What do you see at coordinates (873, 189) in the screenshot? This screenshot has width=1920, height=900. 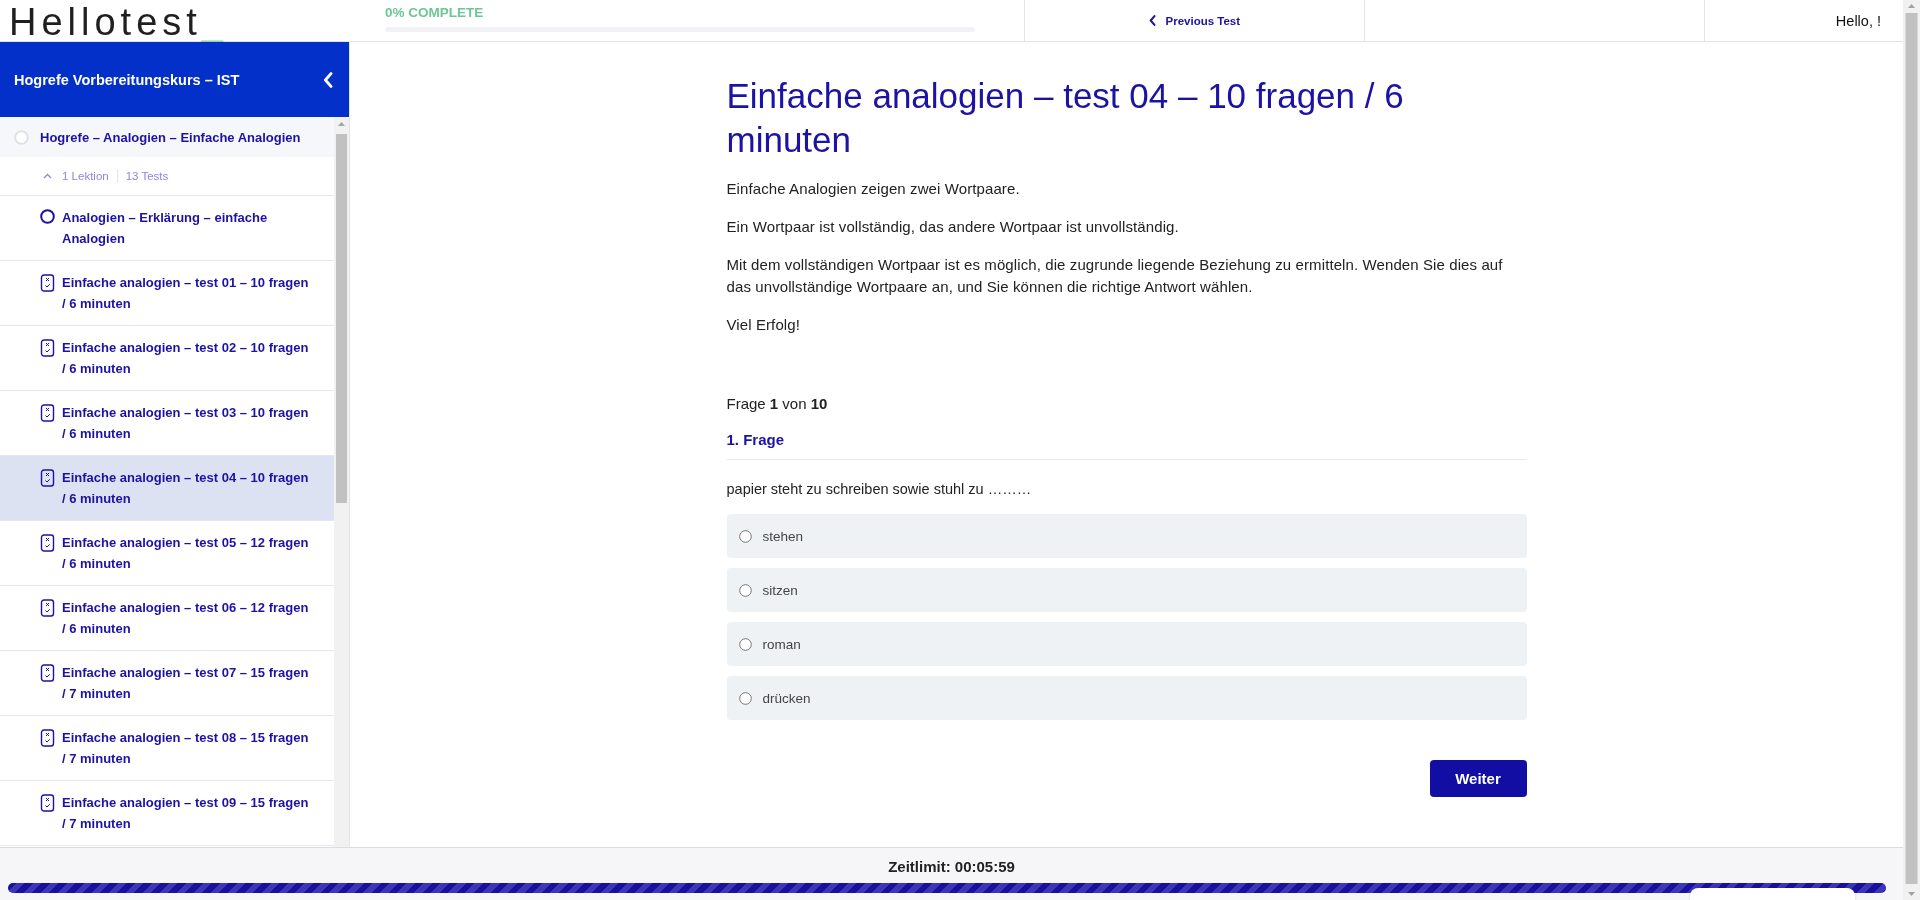 I see `intro-paragraph: Einfache Analogien zeigen zwei Wortpaare.` at bounding box center [873, 189].